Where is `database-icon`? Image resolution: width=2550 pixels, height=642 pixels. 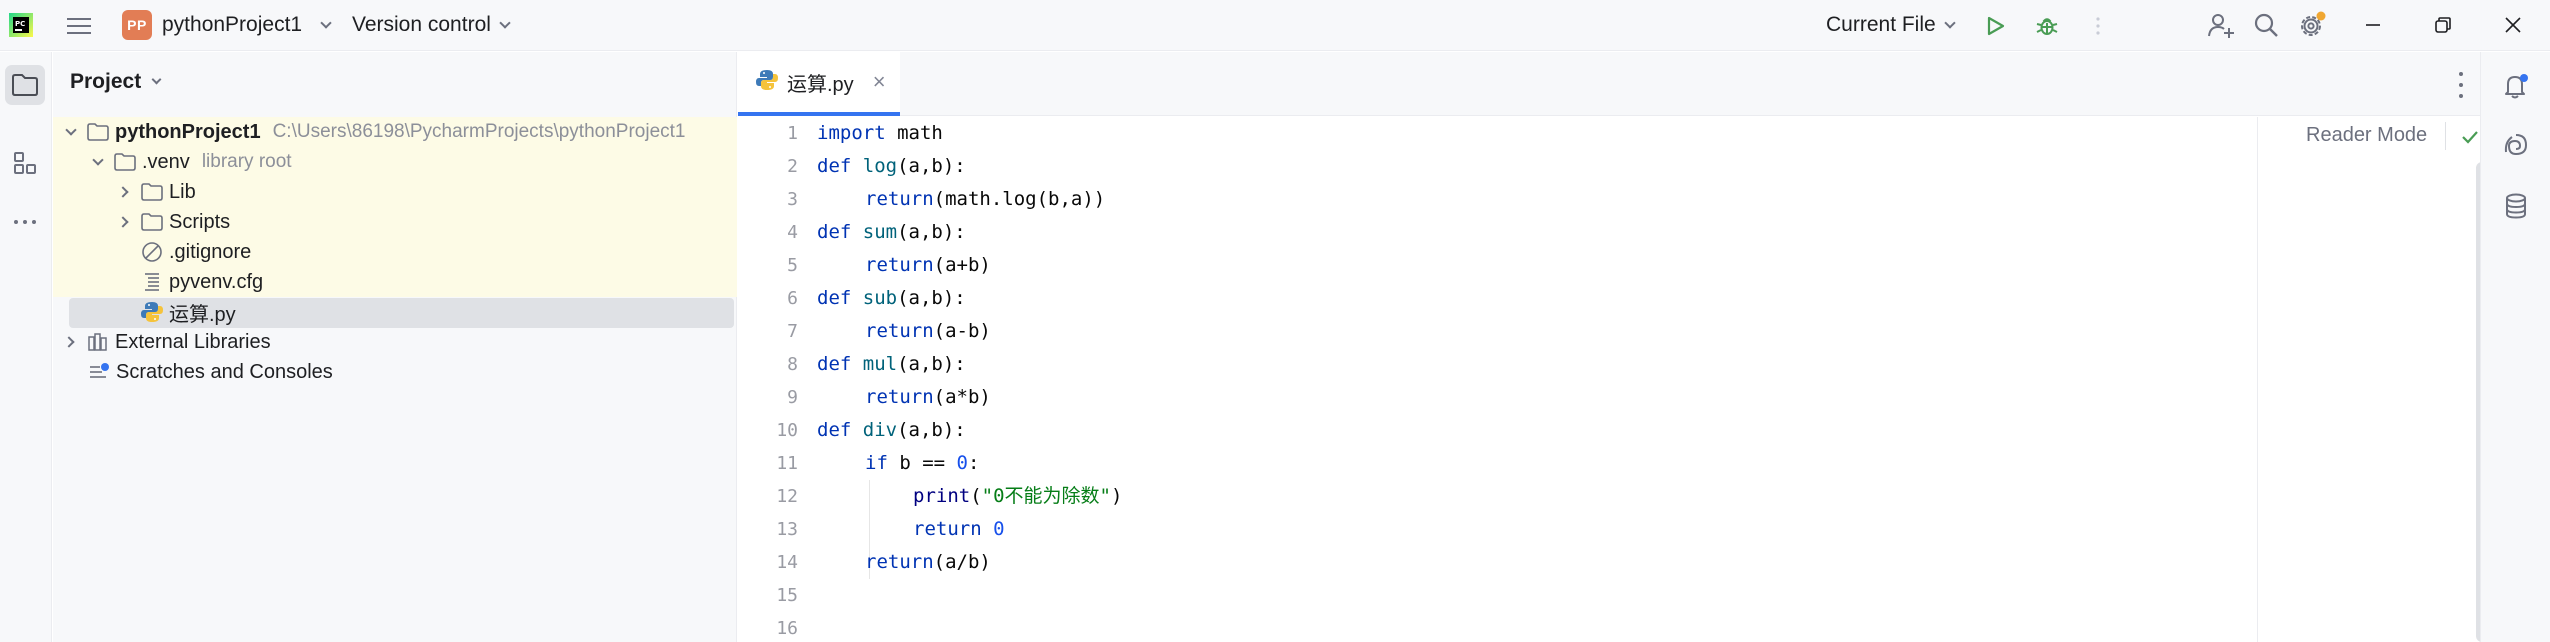 database-icon is located at coordinates (2516, 206).